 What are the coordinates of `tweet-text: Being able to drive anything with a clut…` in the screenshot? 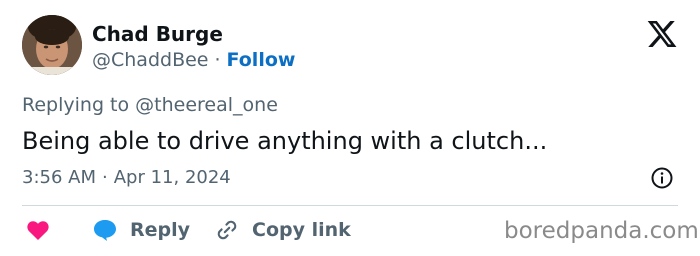 It's located at (285, 141).